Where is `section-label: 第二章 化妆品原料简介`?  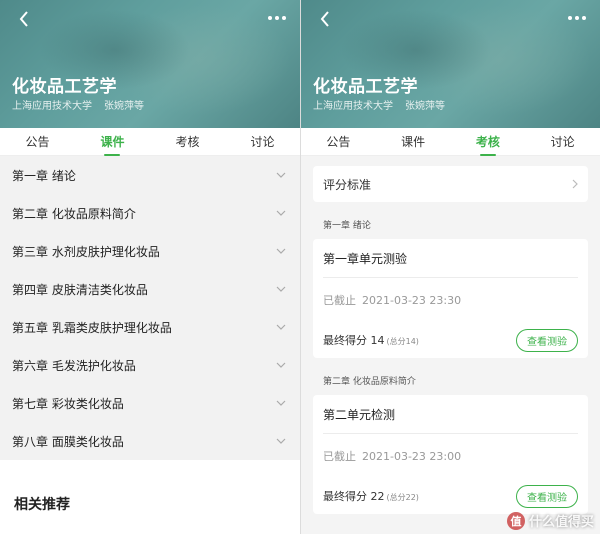
section-label: 第二章 化妆品原料简介 is located at coordinates (369, 382).